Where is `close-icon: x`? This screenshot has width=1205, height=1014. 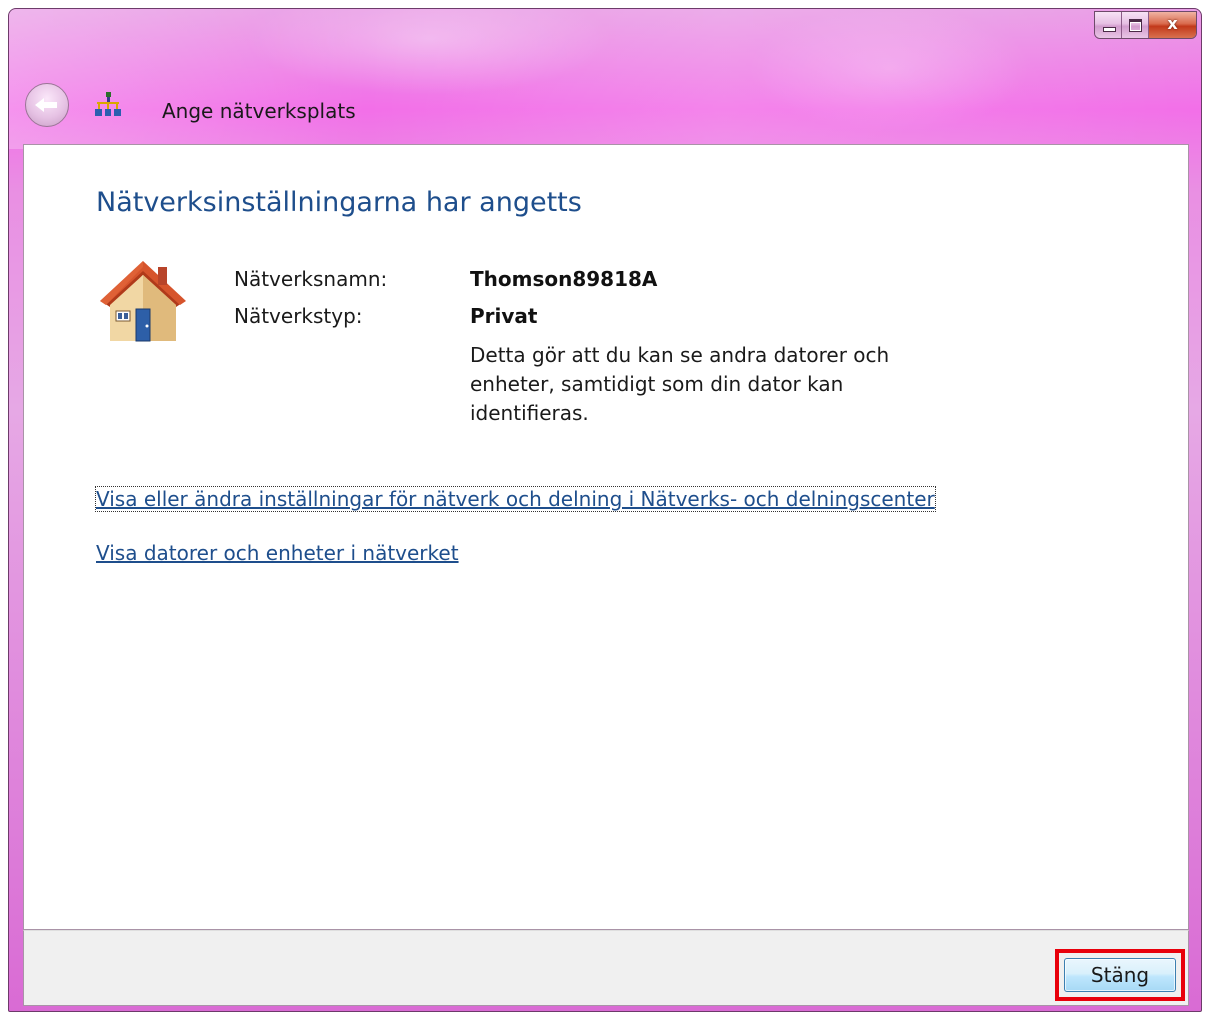 close-icon: x is located at coordinates (1172, 23).